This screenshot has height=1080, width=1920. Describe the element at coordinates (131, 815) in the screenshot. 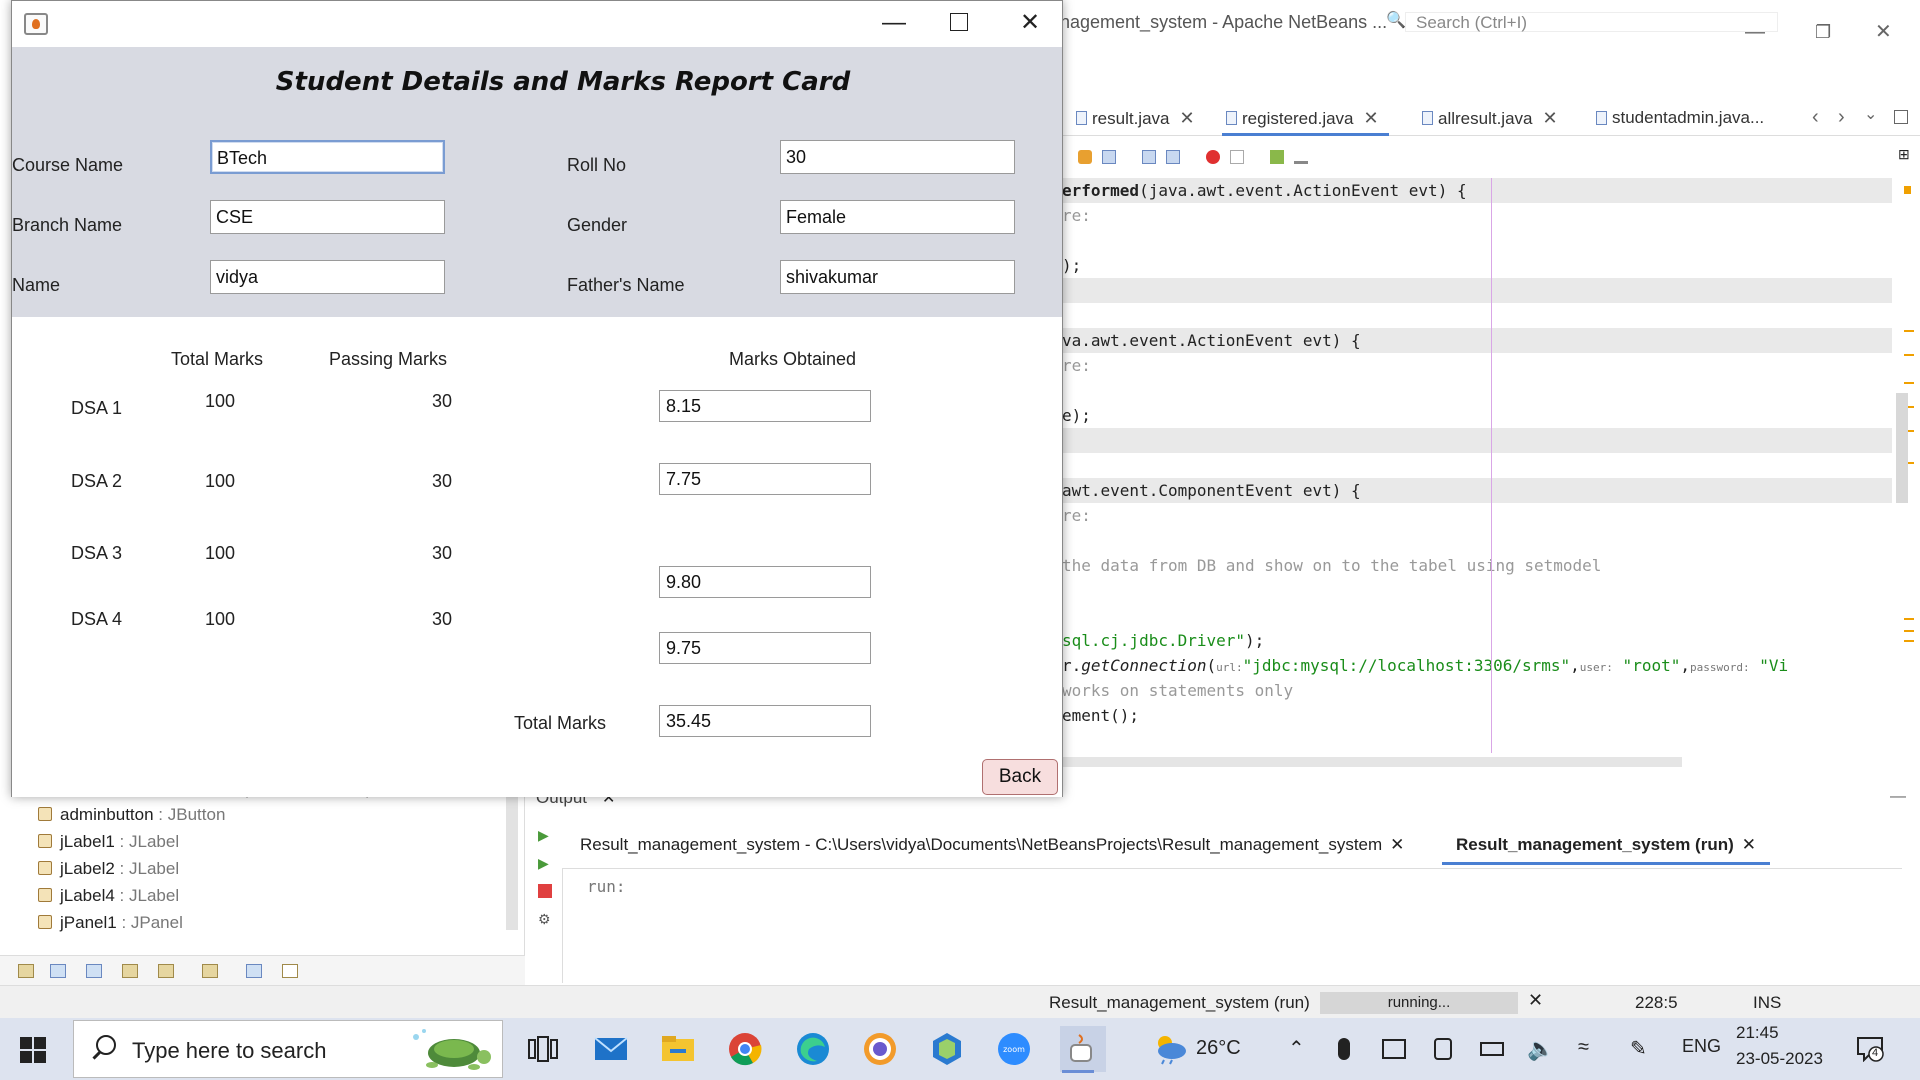

I see `navigator-item: adminbutton : JButton` at that location.